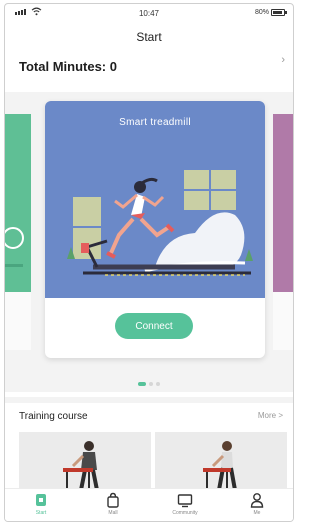 Image resolution: width=320 pixels, height=525 pixels. Describe the element at coordinates (18, 321) in the screenshot. I see `carousel-card-previous-footer` at that location.